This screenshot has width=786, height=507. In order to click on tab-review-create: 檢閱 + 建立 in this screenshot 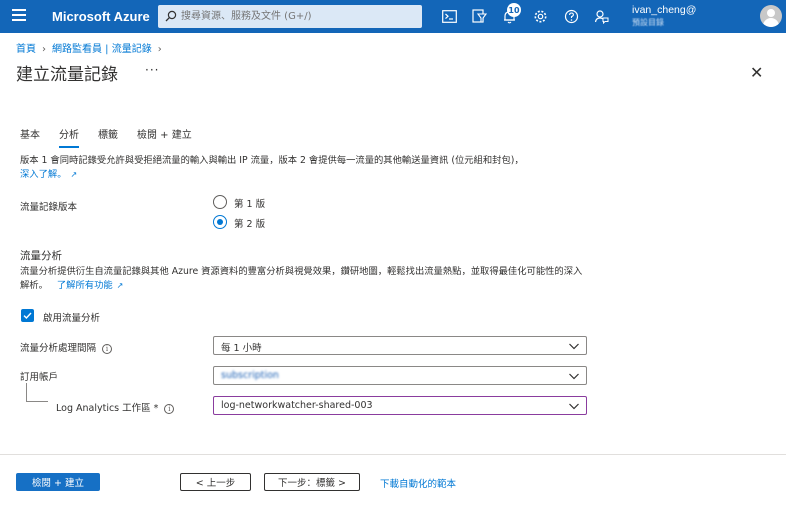, I will do `click(164, 137)`.